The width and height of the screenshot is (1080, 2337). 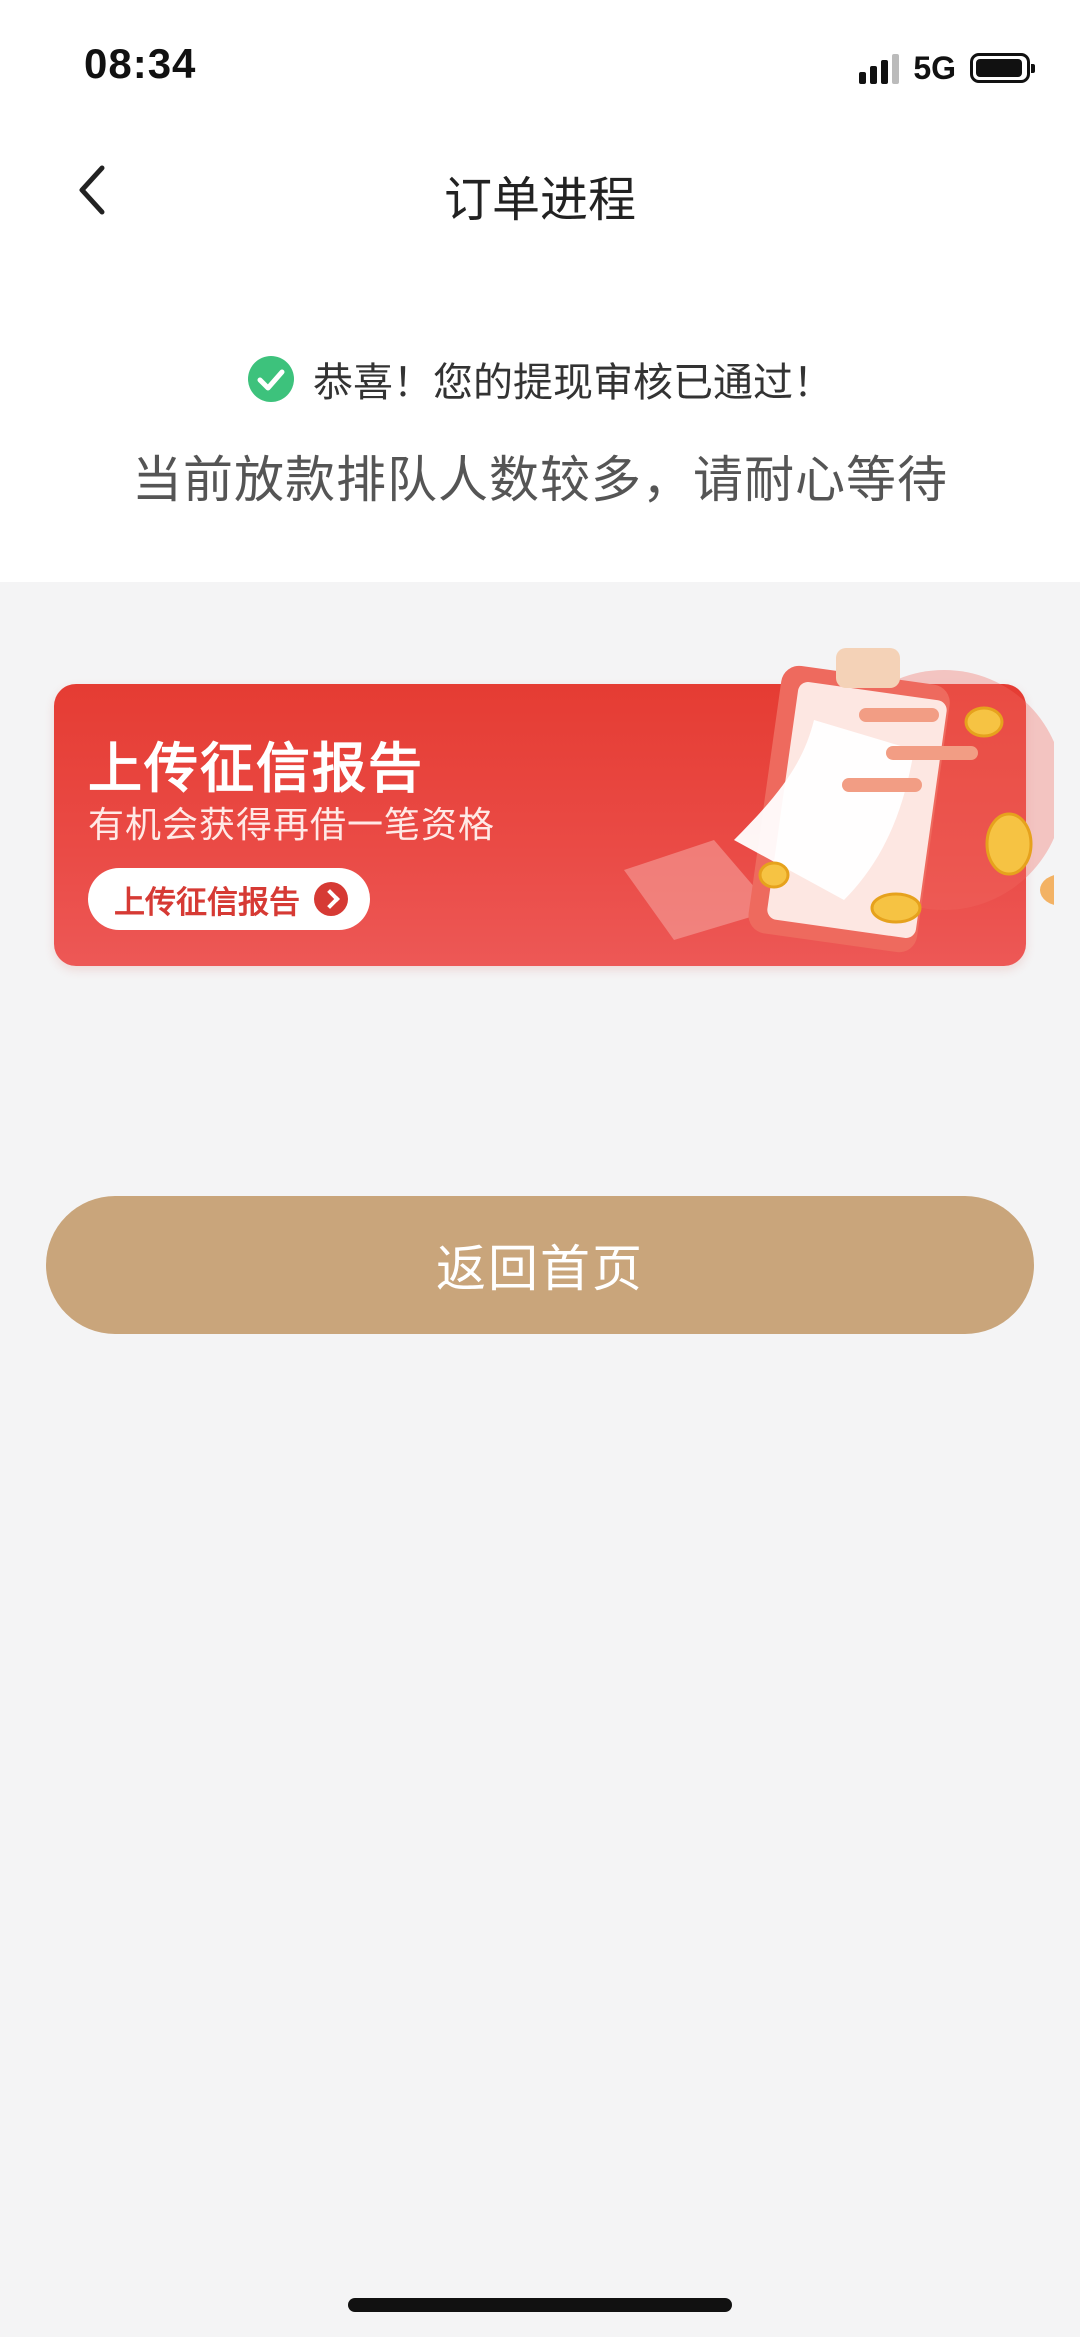 I want to click on upload-report-button: 上传征信报告, so click(x=229, y=899).